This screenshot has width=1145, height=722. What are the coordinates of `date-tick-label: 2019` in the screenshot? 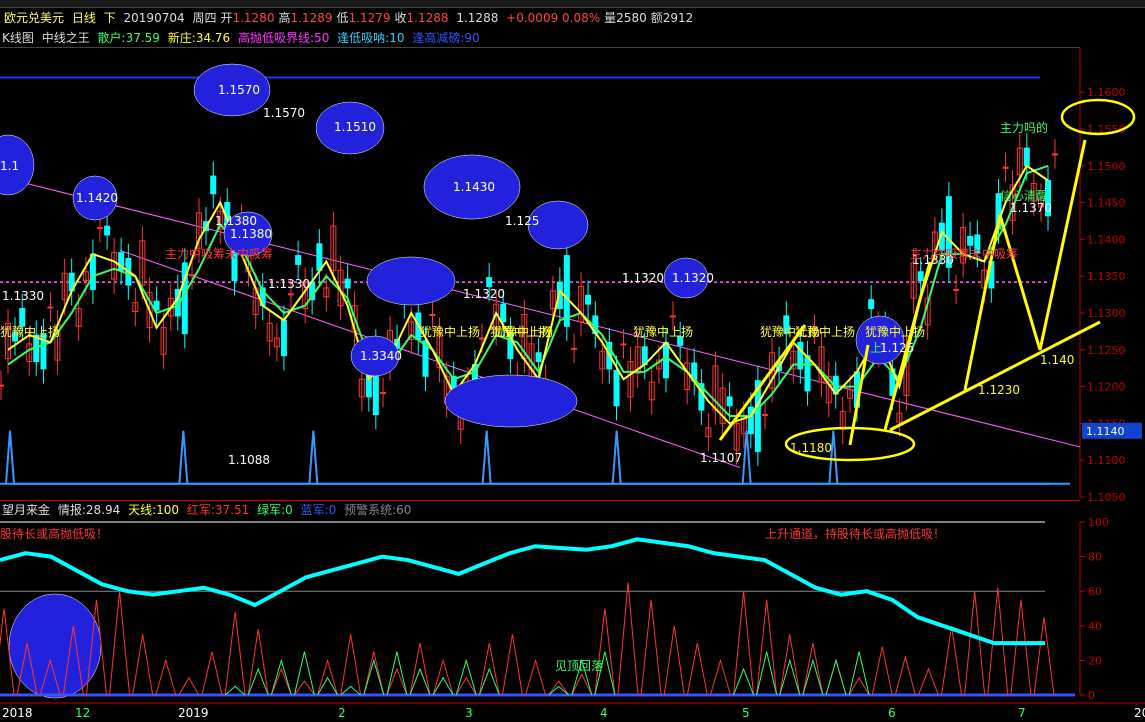 It's located at (193, 713).